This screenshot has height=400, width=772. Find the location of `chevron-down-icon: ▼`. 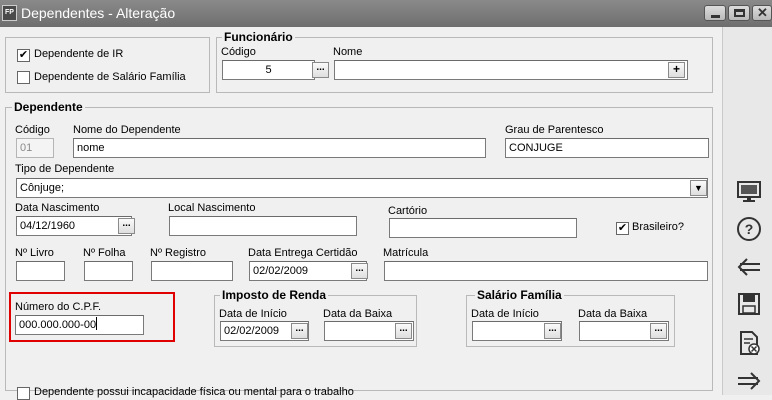

chevron-down-icon: ▼ is located at coordinates (698, 188).